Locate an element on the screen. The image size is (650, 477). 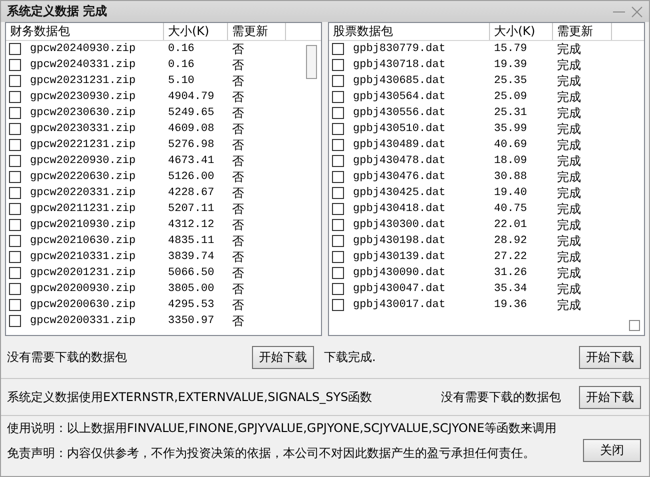
file-name: gpcw20201231.zip is located at coordinates (83, 273).